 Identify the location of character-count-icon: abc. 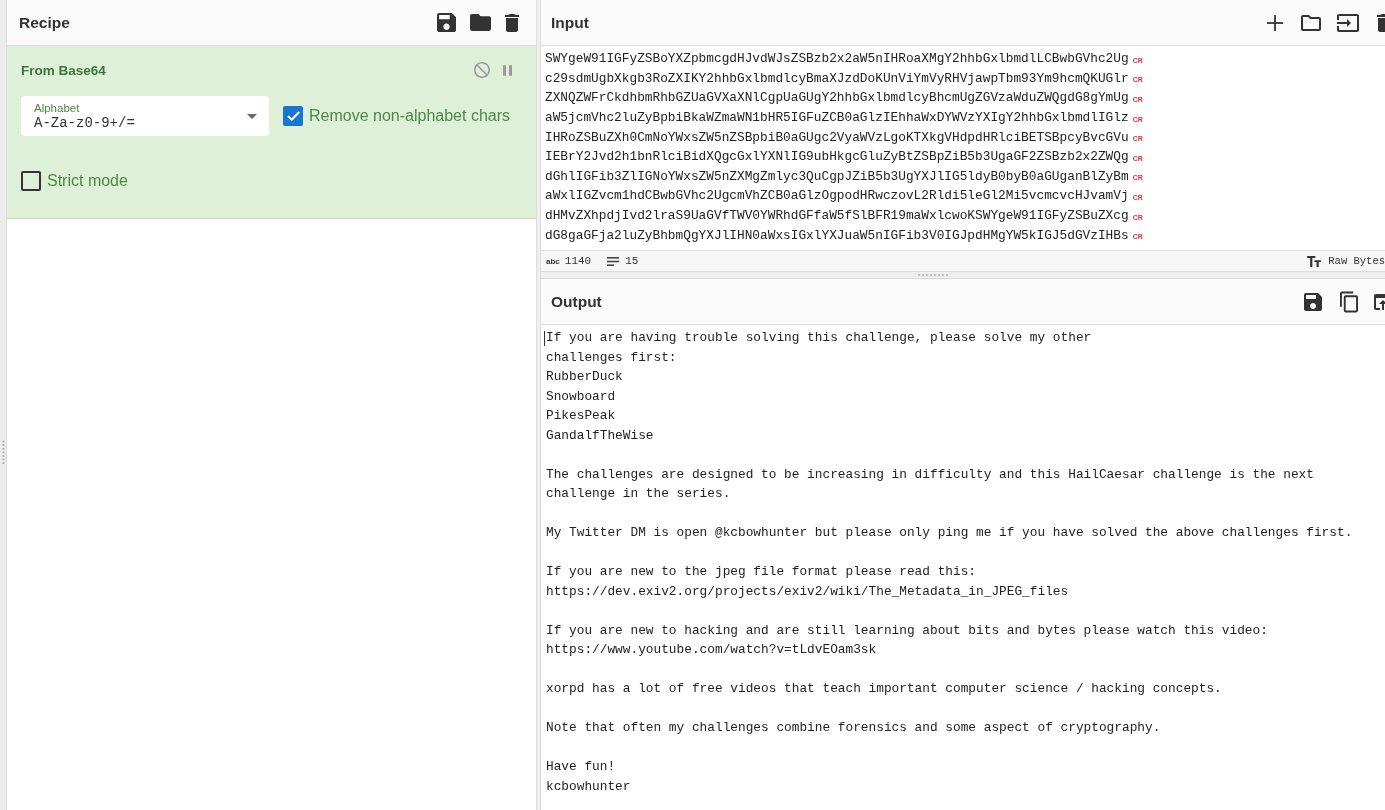
(553, 261).